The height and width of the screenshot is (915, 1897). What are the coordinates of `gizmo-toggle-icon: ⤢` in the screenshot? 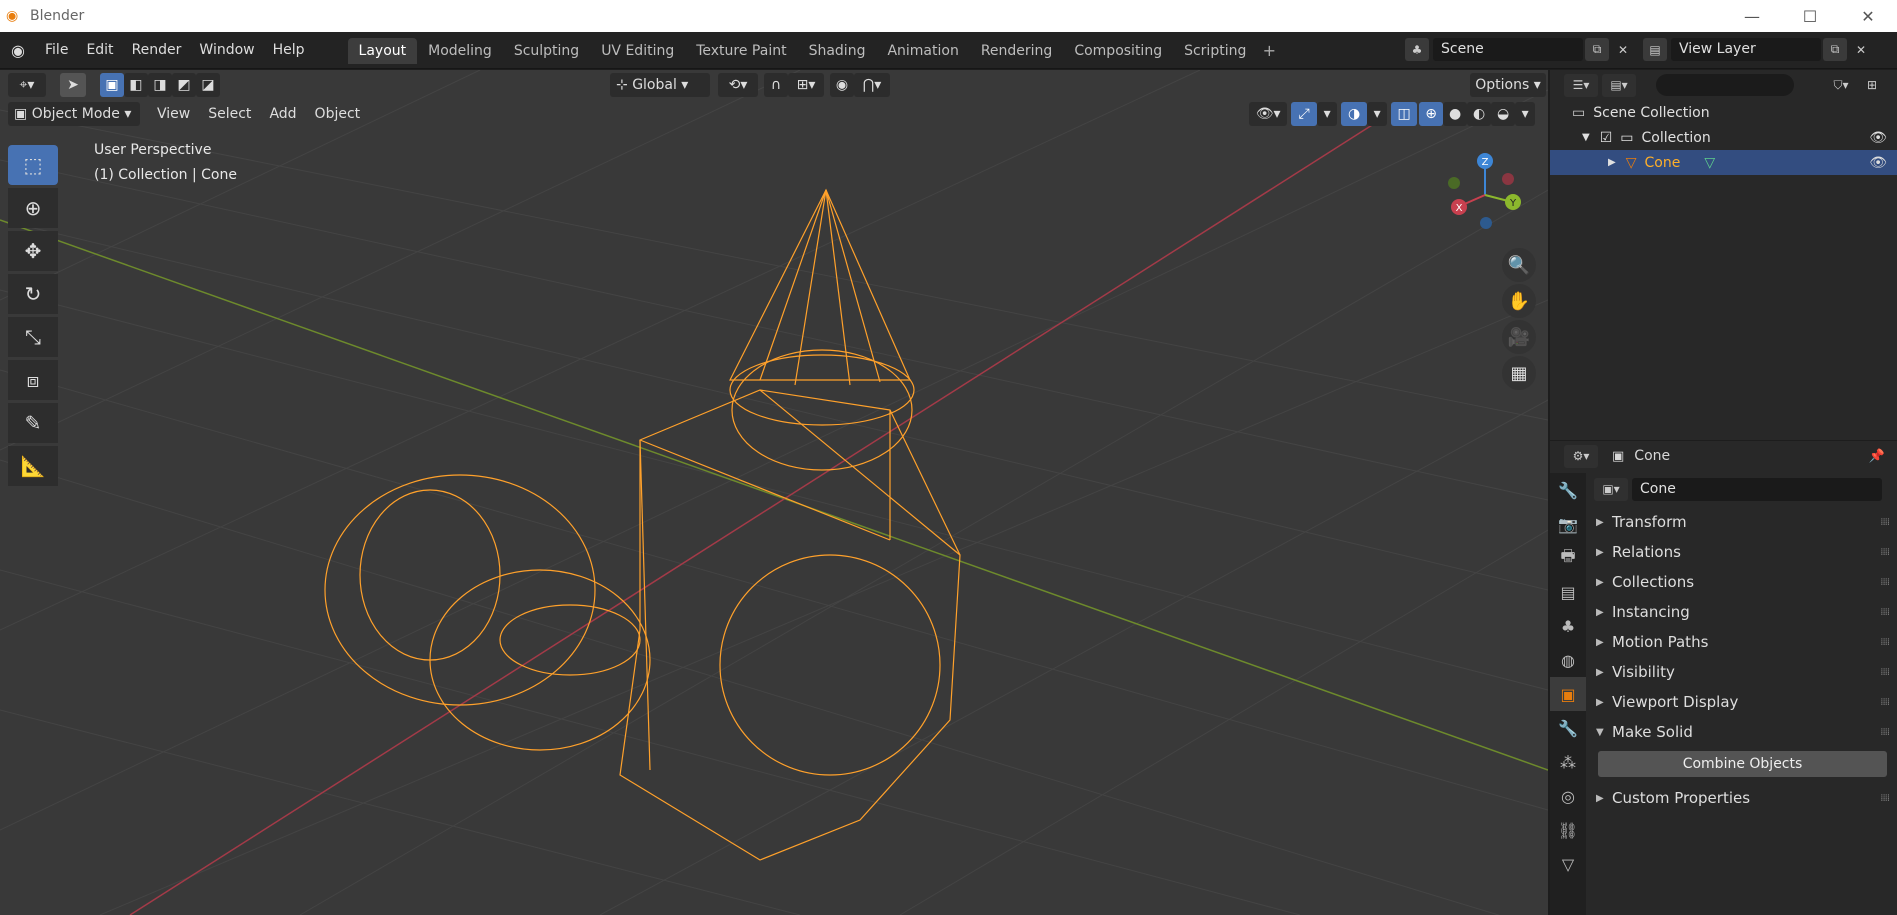 It's located at (1304, 114).